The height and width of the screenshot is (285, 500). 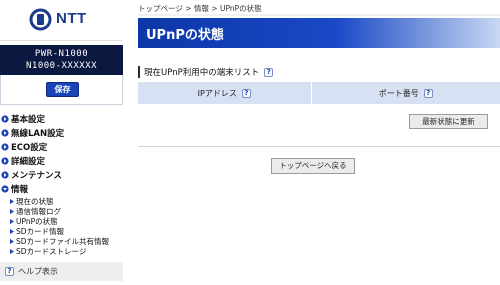 I want to click on device-info: PWR-N1000 N1000-XXXXXX, so click(x=61, y=60).